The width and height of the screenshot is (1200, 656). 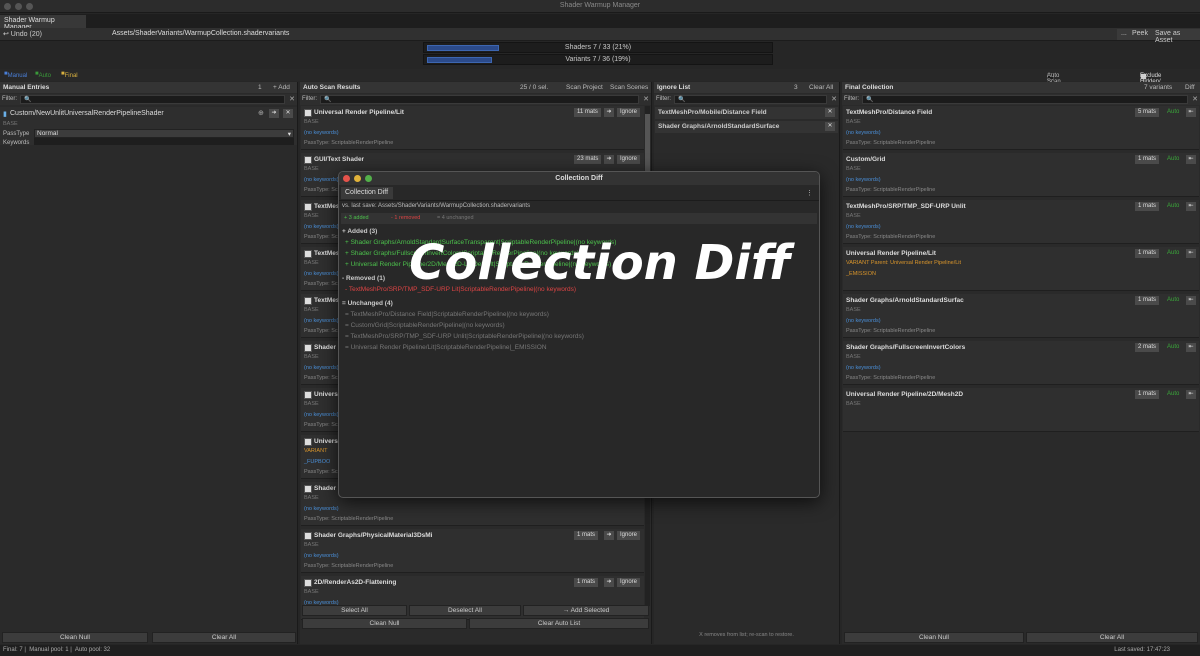 I want to click on ignore-clear-all-button: Clear All, so click(x=821, y=87).